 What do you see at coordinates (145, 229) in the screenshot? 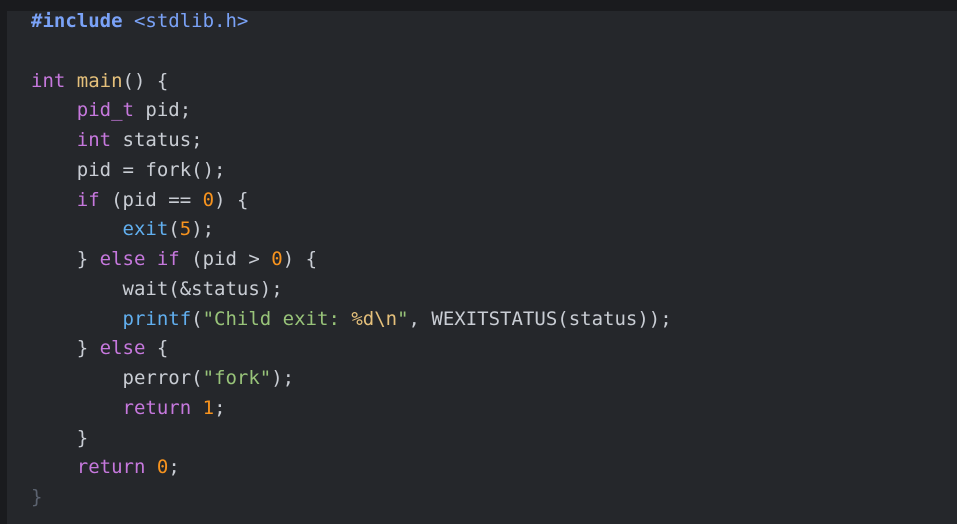
I see `function-call-exit: exit` at bounding box center [145, 229].